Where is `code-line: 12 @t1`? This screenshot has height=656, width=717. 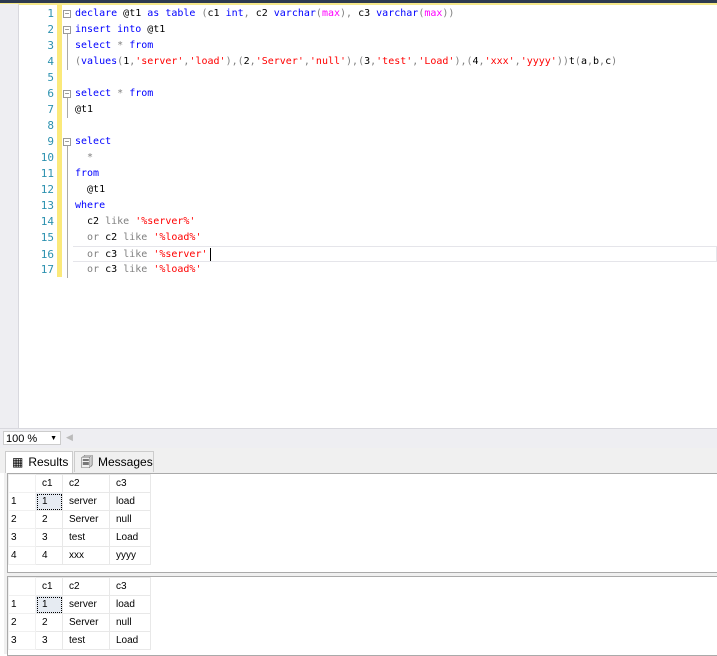
code-line: 12 @t1 is located at coordinates (368, 190).